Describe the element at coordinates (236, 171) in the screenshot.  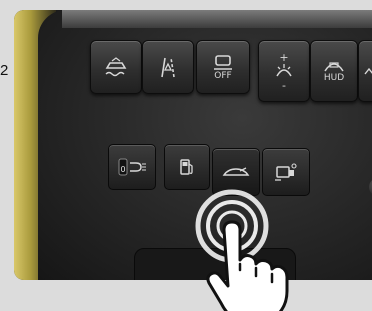
I see `trunk-open-icon` at that location.